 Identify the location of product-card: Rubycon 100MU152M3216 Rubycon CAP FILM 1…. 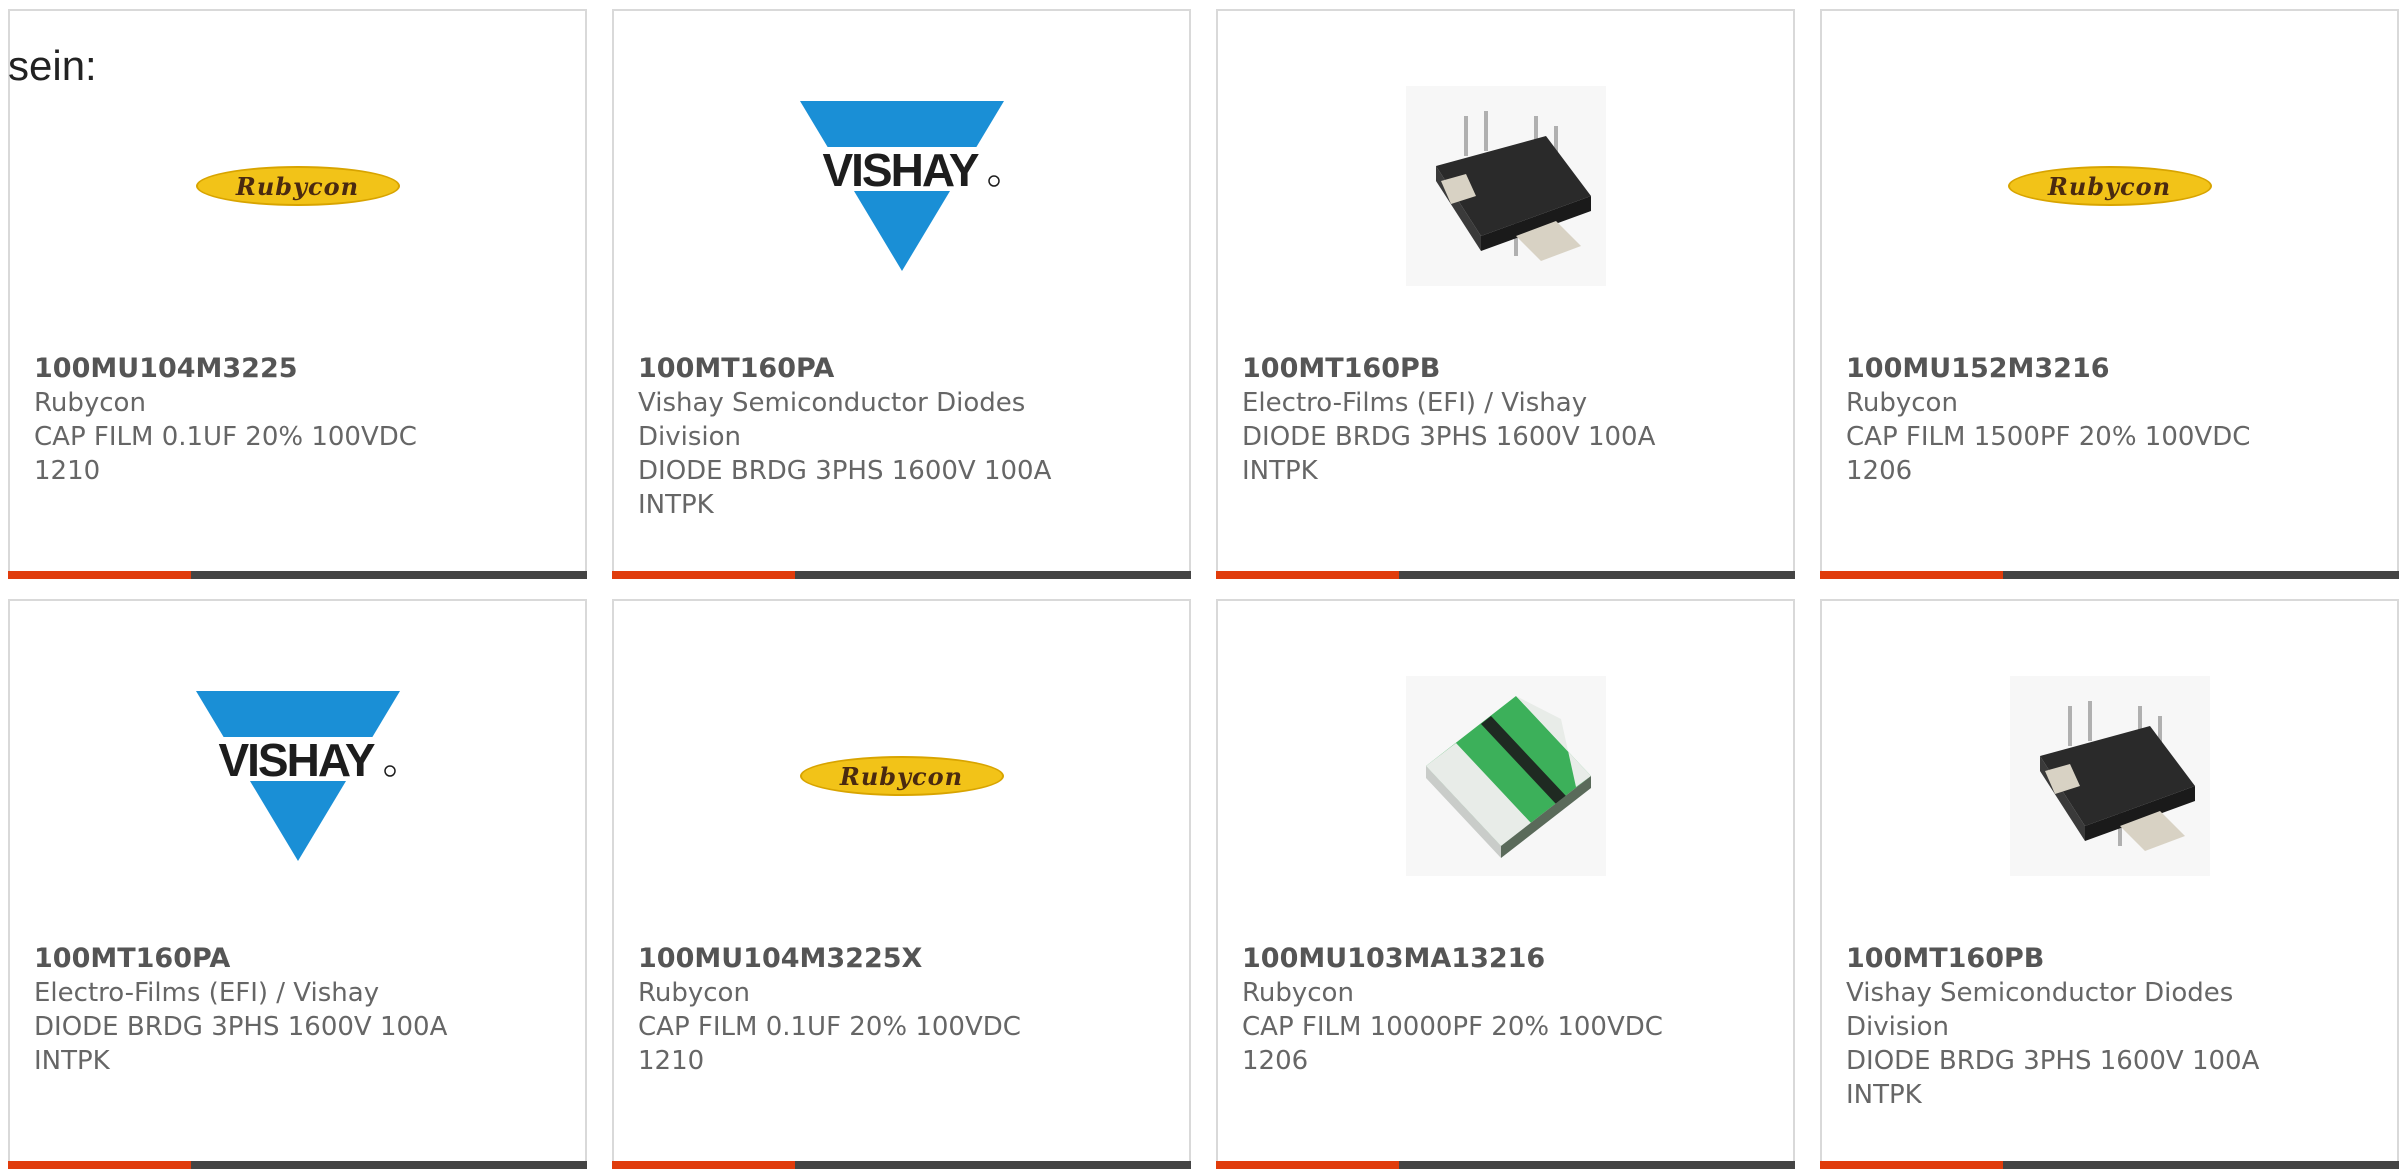
(2109, 294).